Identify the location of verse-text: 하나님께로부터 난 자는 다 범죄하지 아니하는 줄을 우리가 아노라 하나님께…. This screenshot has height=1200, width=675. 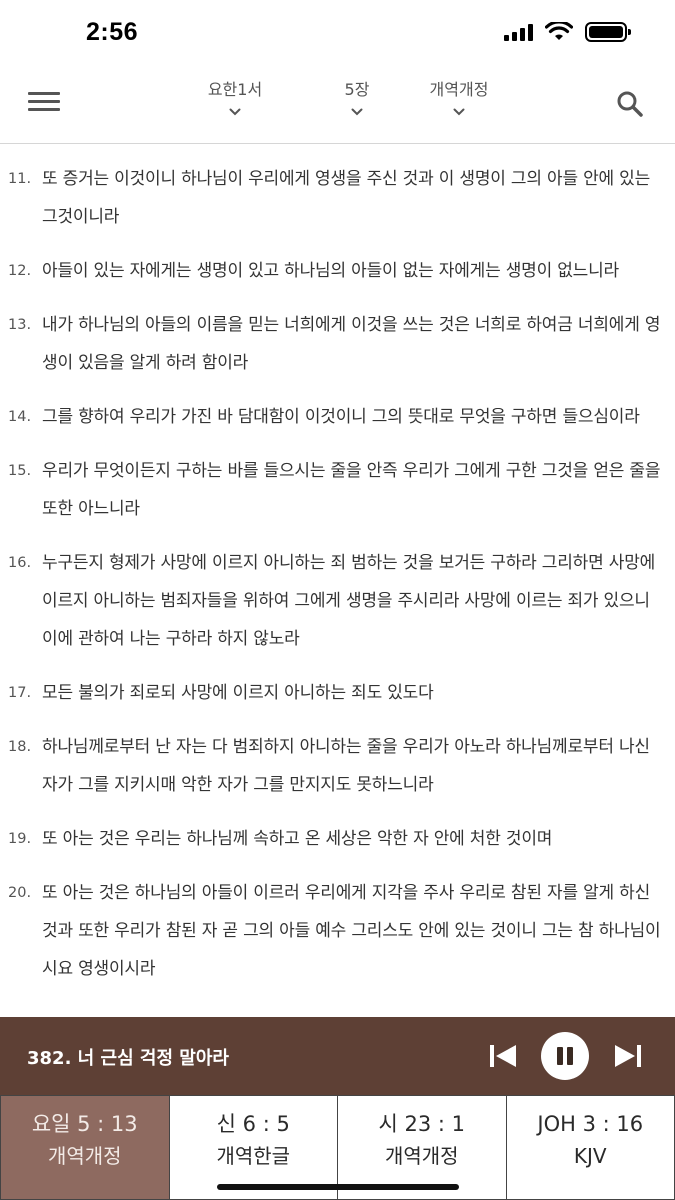
(346, 766).